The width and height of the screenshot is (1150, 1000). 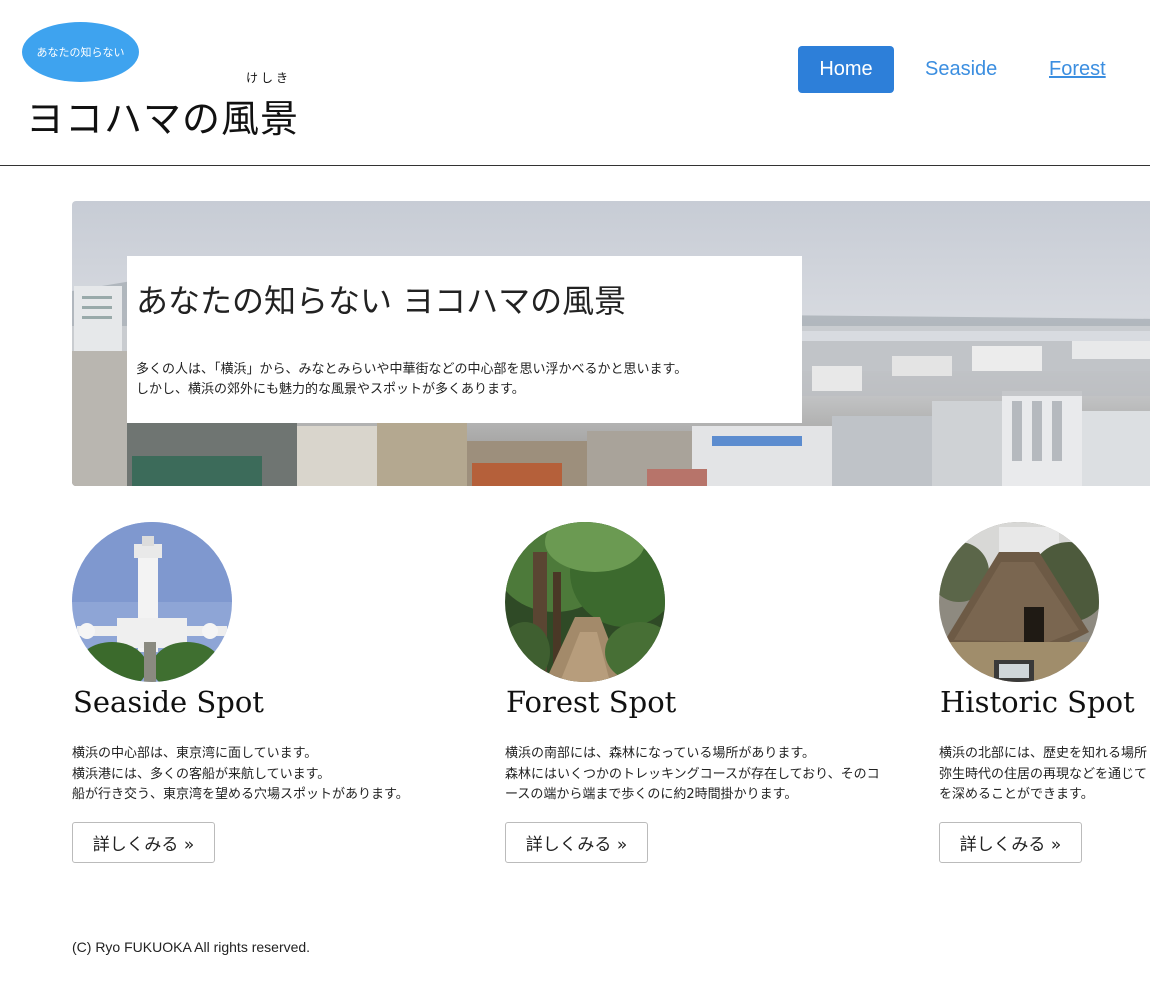 I want to click on site-badge: あなたの知らない, so click(x=80, y=52).